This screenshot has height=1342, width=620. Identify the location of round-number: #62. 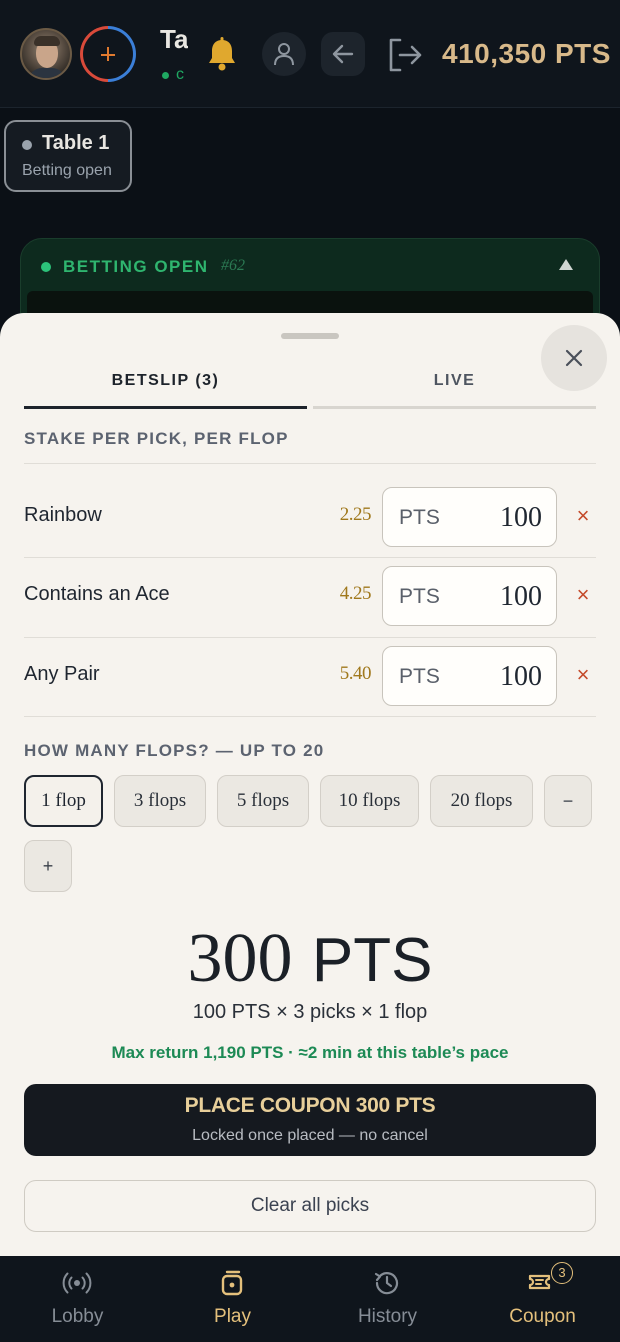
(233, 265).